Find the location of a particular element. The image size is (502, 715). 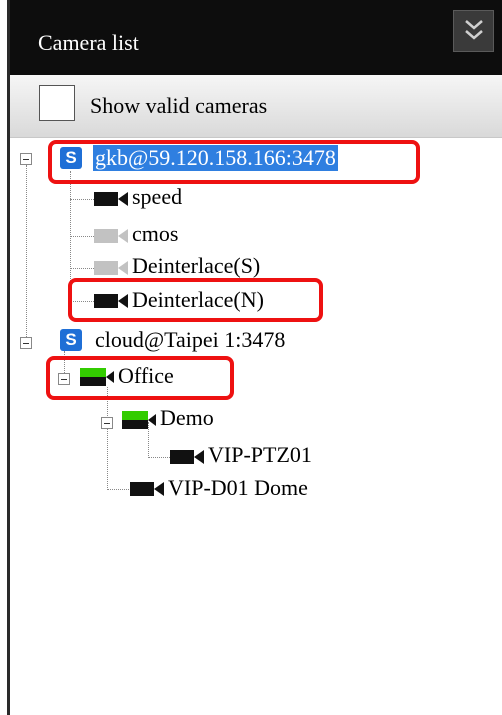

server-s-icon: S is located at coordinates (71, 340).